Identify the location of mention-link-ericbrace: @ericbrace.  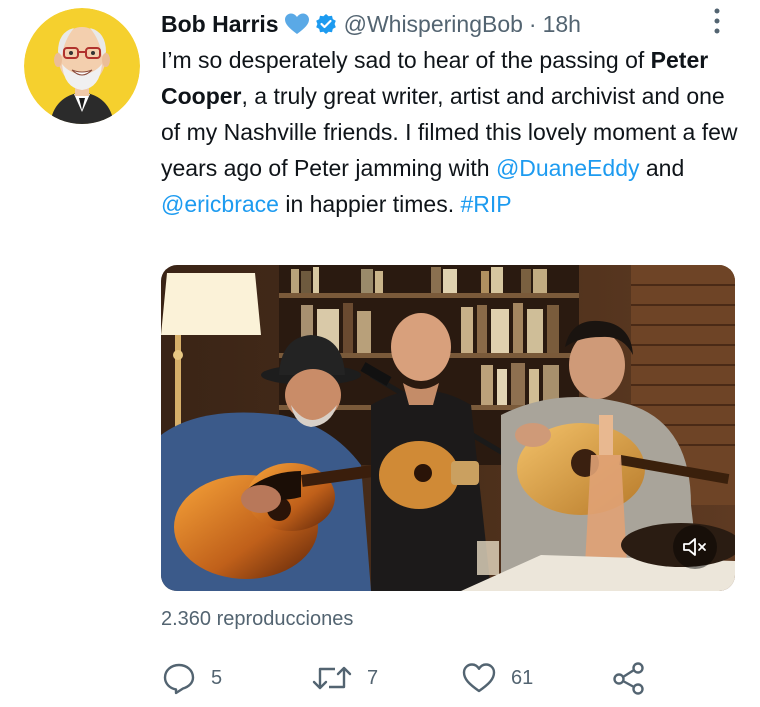
(220, 204).